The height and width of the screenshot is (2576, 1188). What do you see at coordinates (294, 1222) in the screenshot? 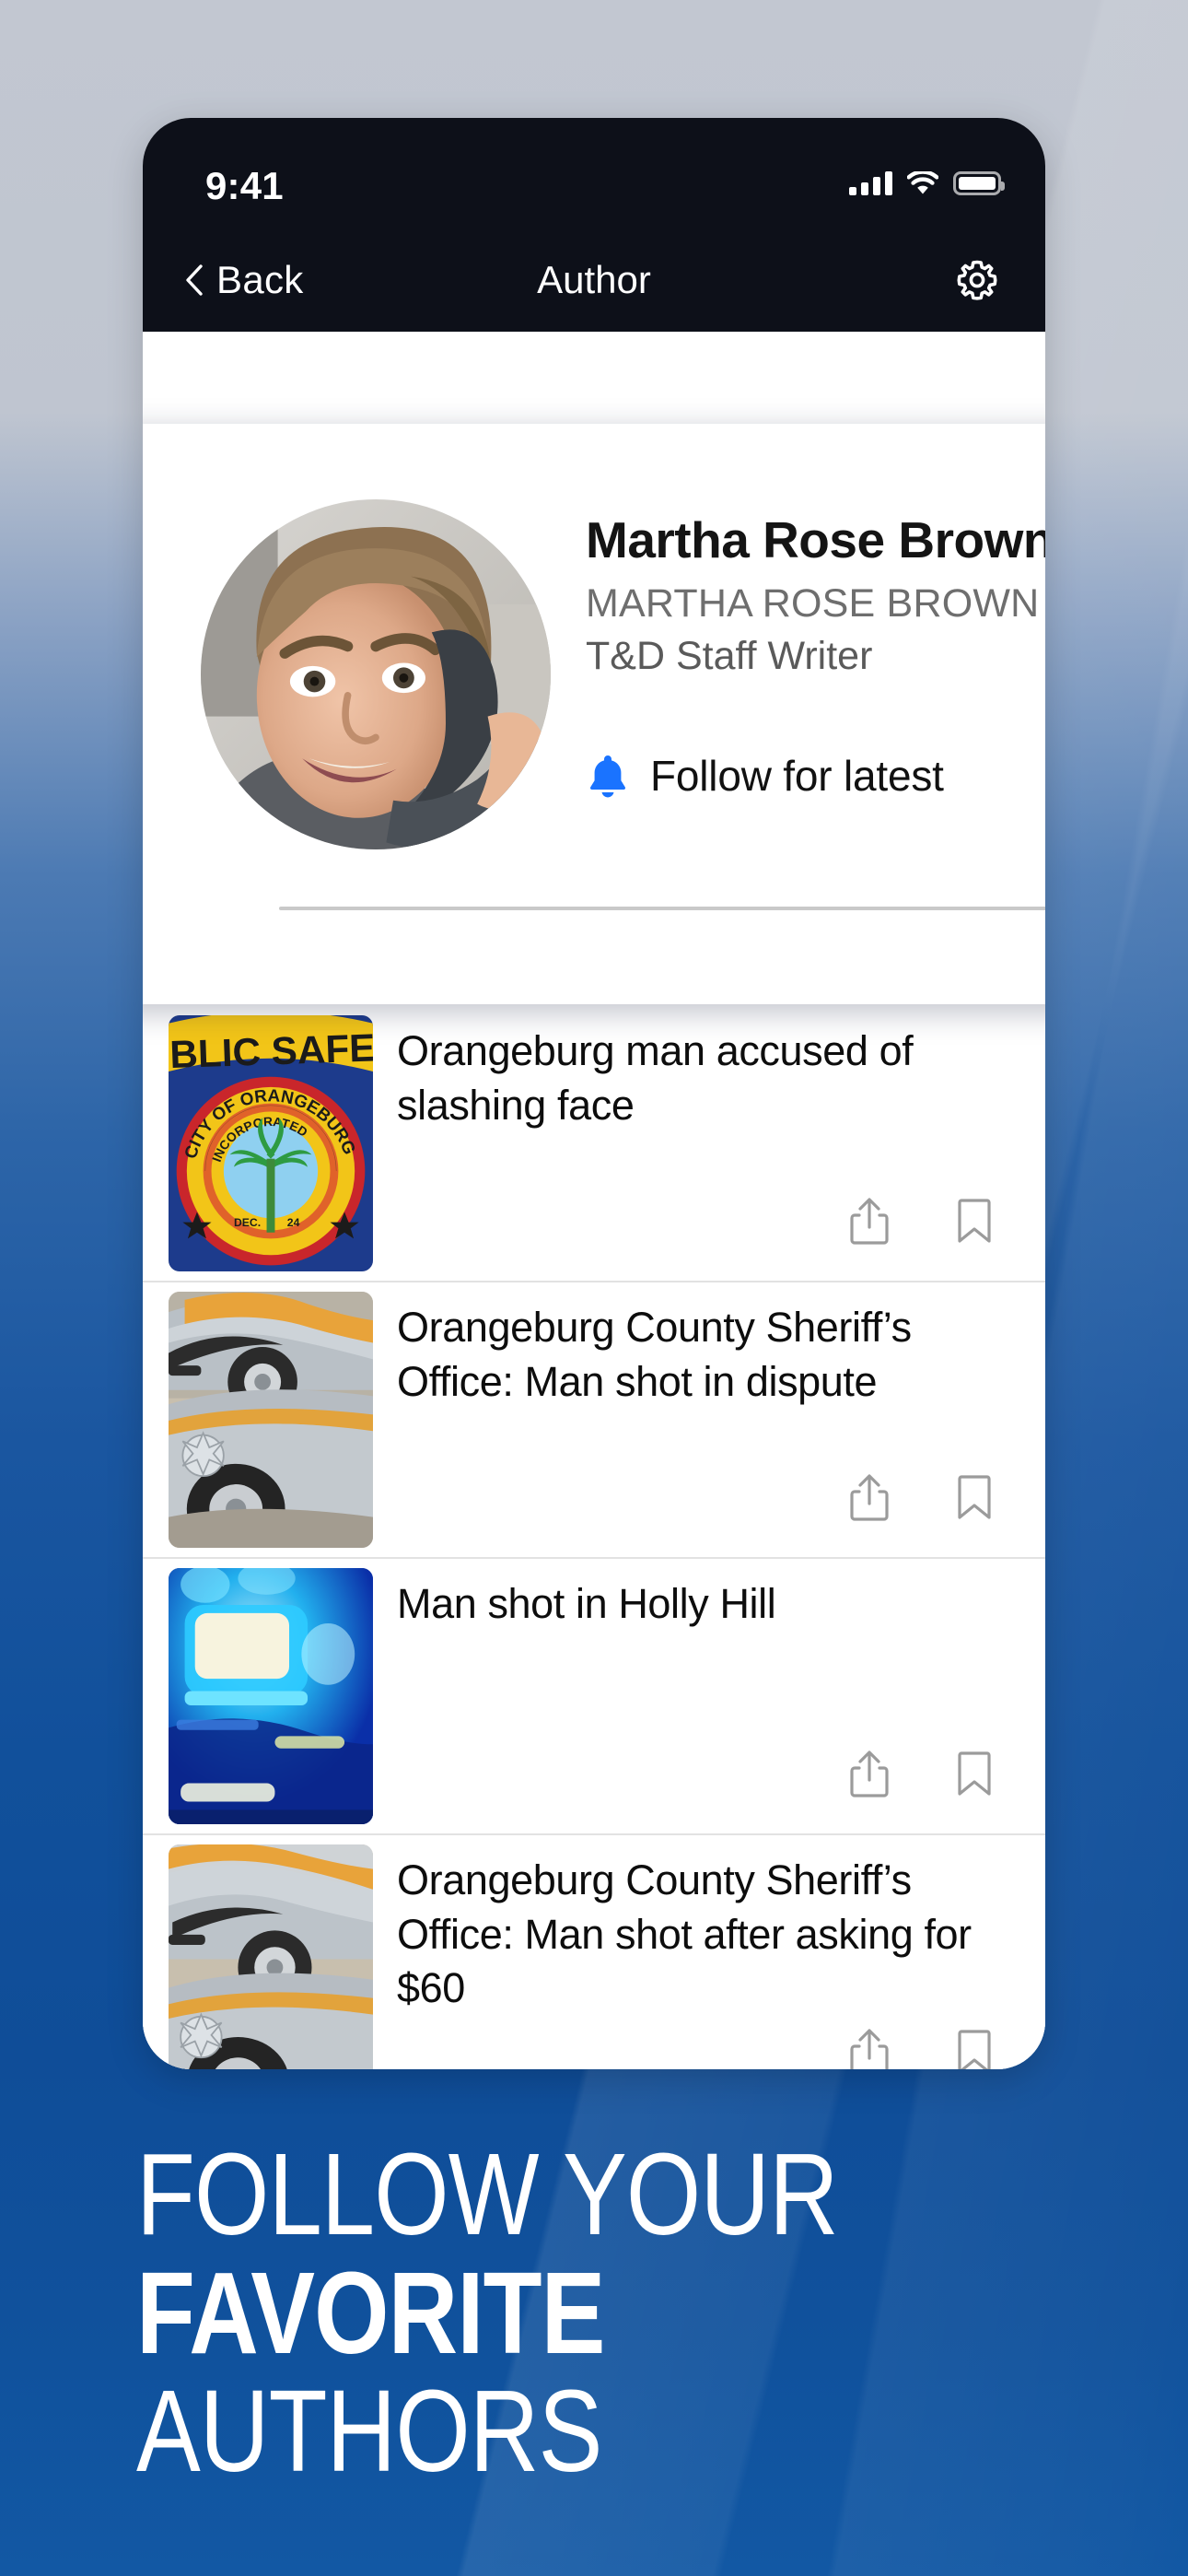
I see `svg-text: 24` at bounding box center [294, 1222].